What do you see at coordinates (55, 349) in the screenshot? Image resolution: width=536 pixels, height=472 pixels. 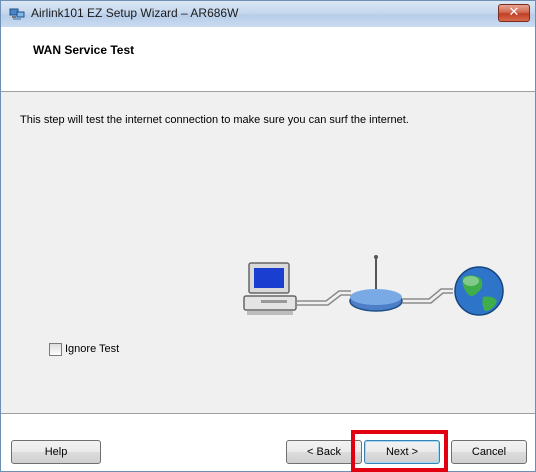 I see `ignore-test-checkbox` at bounding box center [55, 349].